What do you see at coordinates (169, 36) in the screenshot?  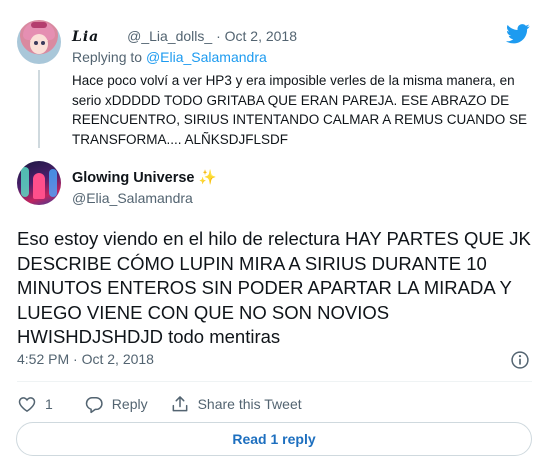 I see `parent-handle: @_Lia_dolls_` at bounding box center [169, 36].